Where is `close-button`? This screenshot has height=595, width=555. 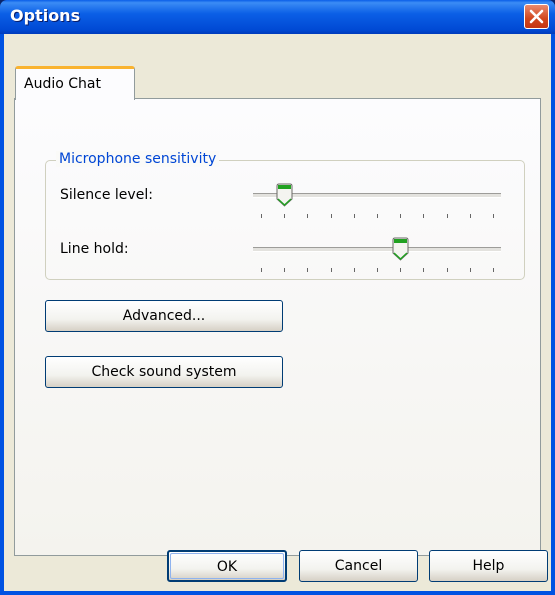
close-button is located at coordinates (536, 16).